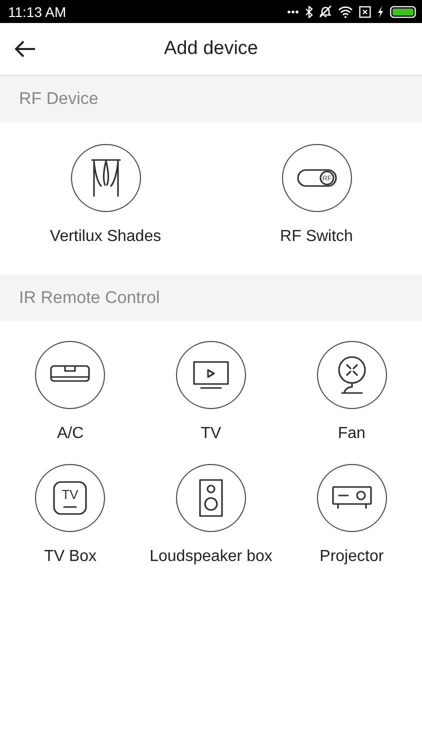 This screenshot has height=750, width=422. I want to click on device-label: Loudspeaker box, so click(211, 557).